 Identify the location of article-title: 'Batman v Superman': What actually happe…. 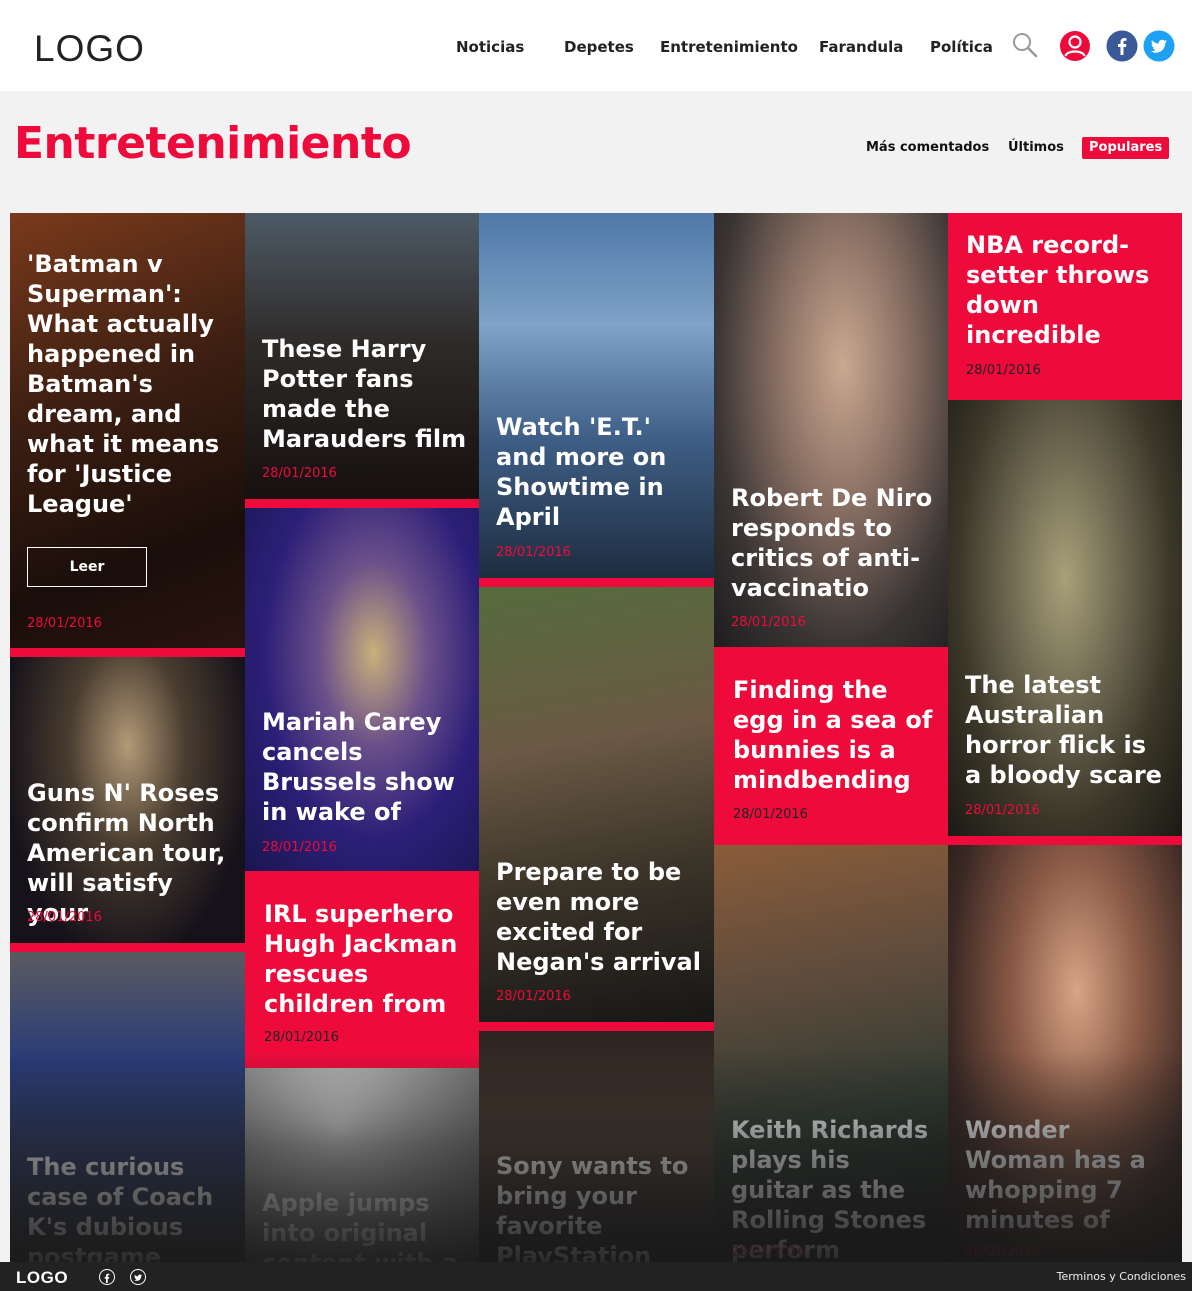
(130, 384).